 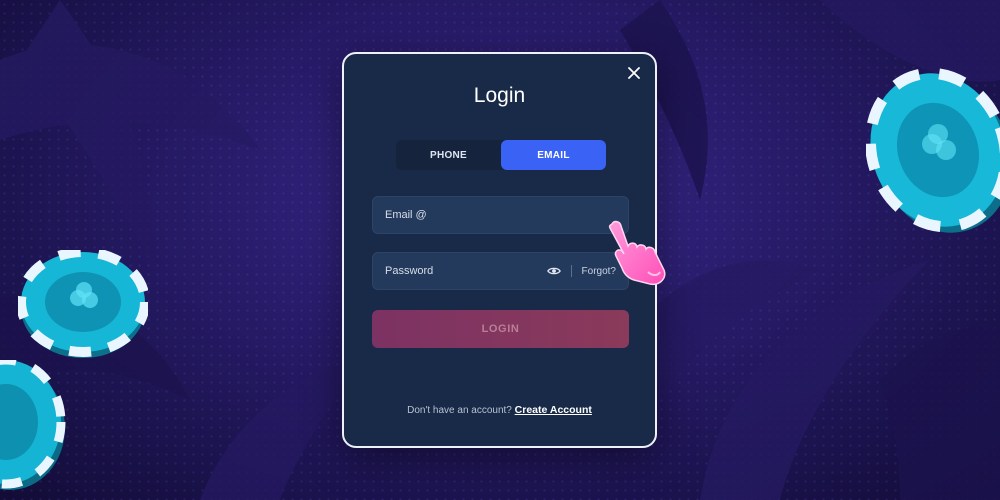 I want to click on tab-email: EMAIL, so click(x=553, y=155).